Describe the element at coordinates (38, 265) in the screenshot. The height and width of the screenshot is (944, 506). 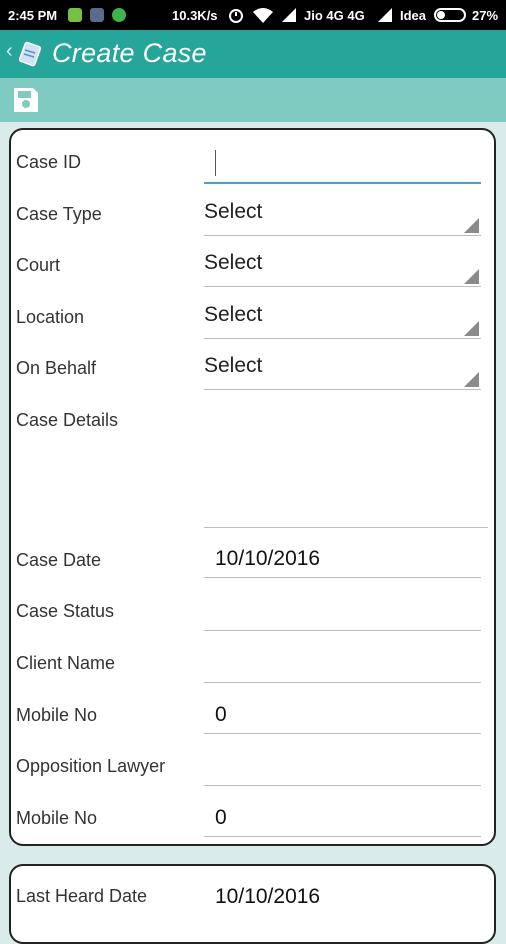
I see `court-label: Court` at that location.